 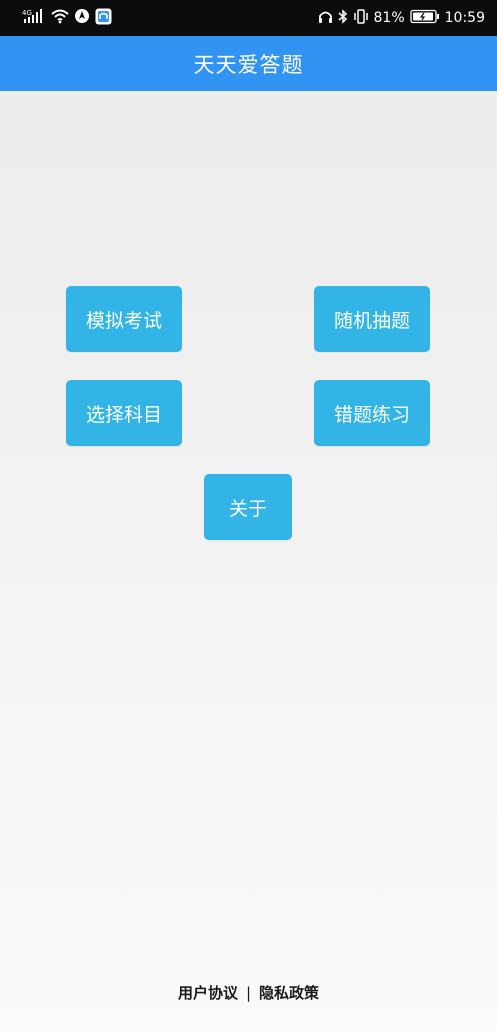 What do you see at coordinates (124, 413) in the screenshot?
I see `choose-subject-button: 选择科目` at bounding box center [124, 413].